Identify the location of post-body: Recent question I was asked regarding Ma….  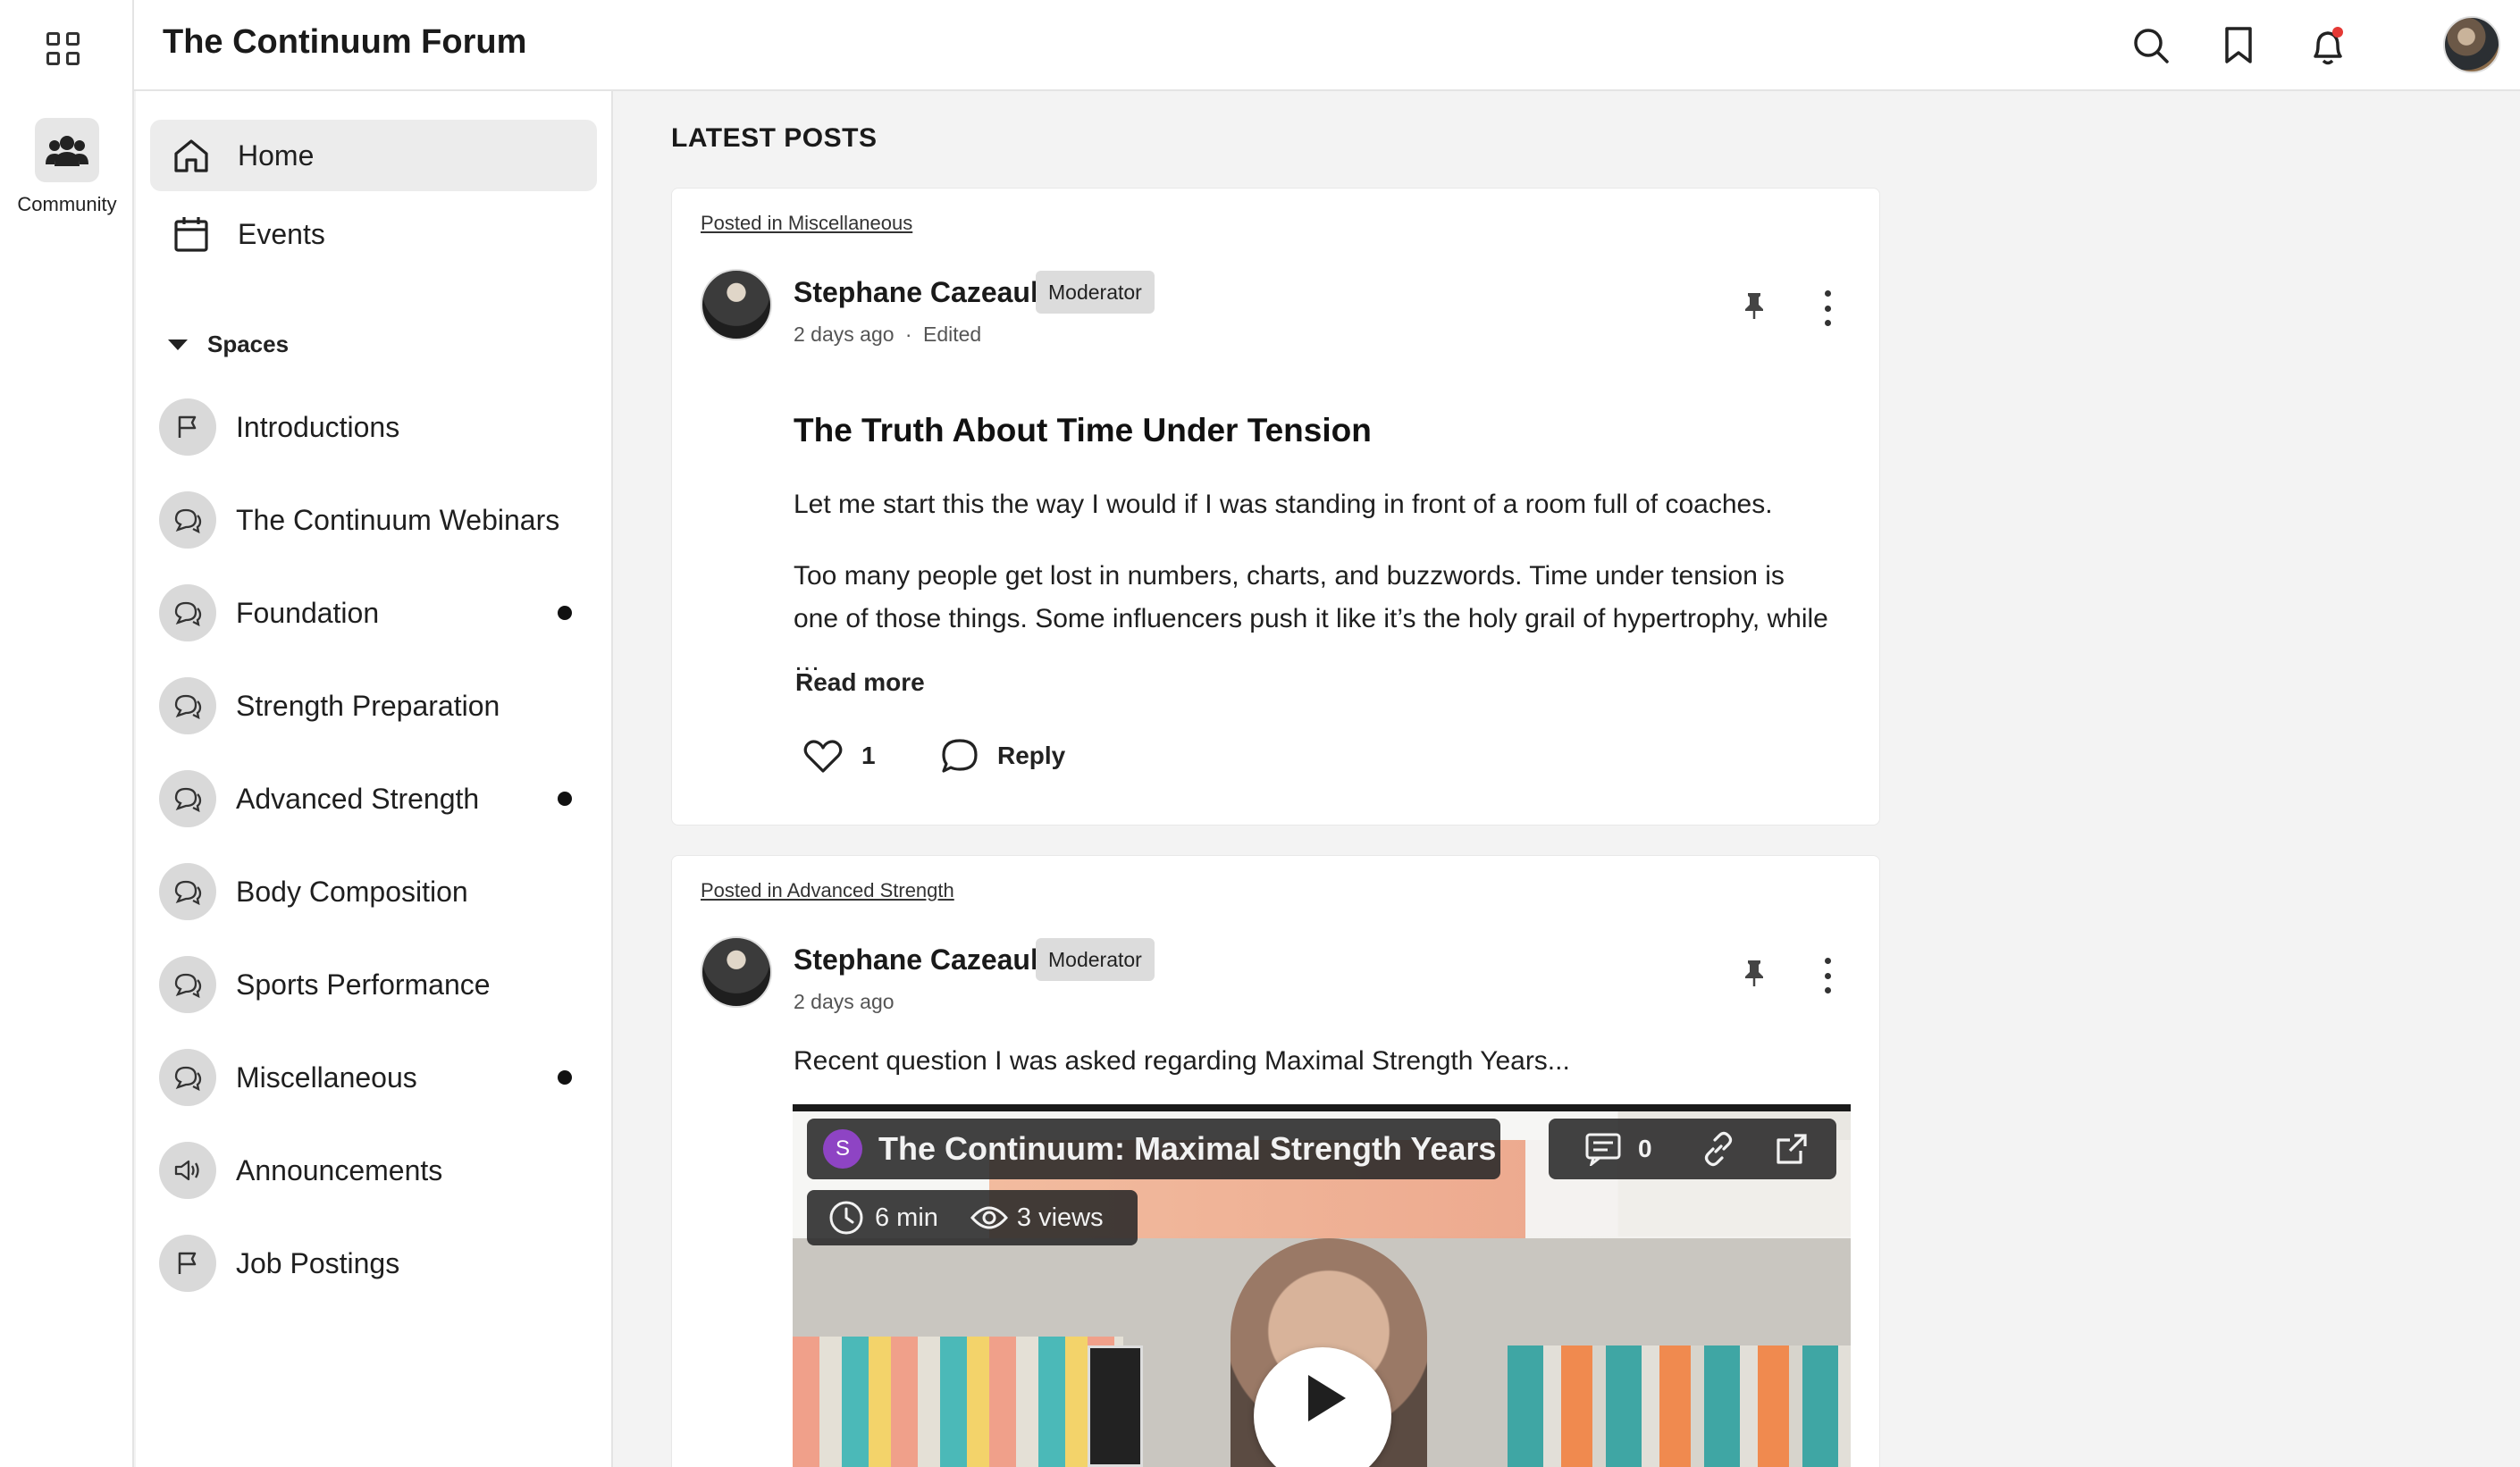
(1182, 1061).